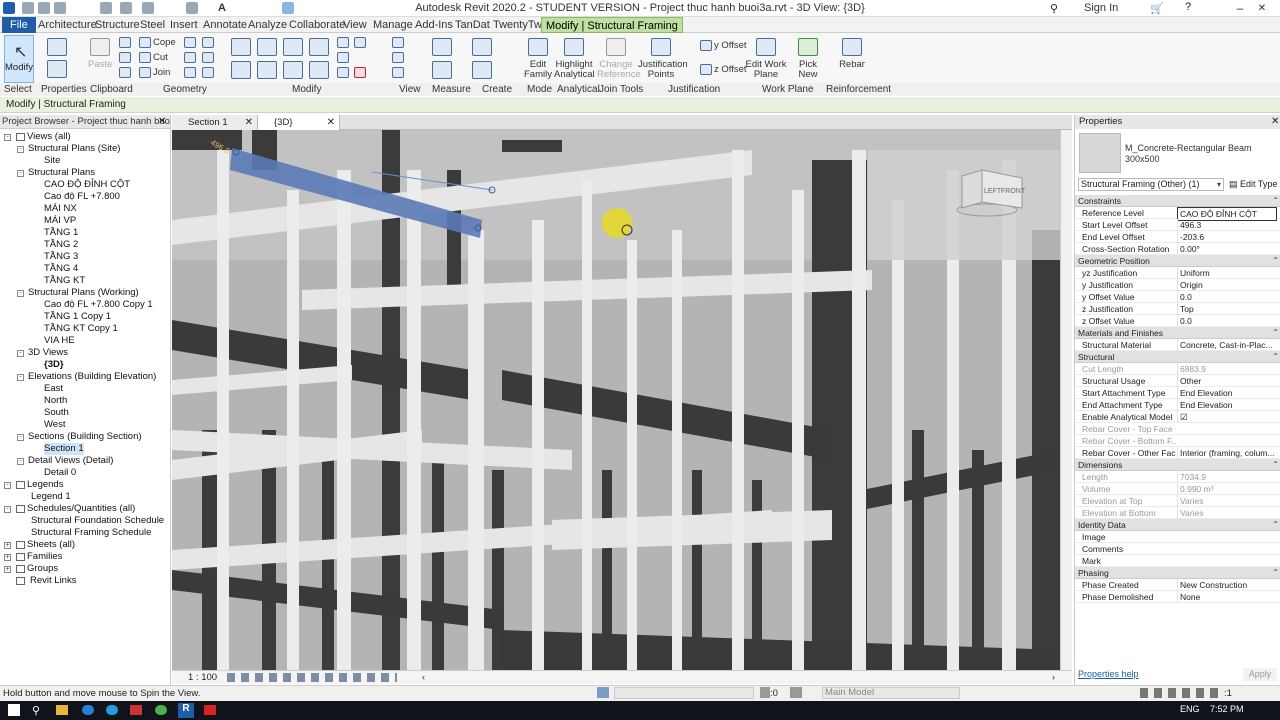 The height and width of the screenshot is (720, 1280). Describe the element at coordinates (343, 72) in the screenshot. I see `scale-icon` at that location.